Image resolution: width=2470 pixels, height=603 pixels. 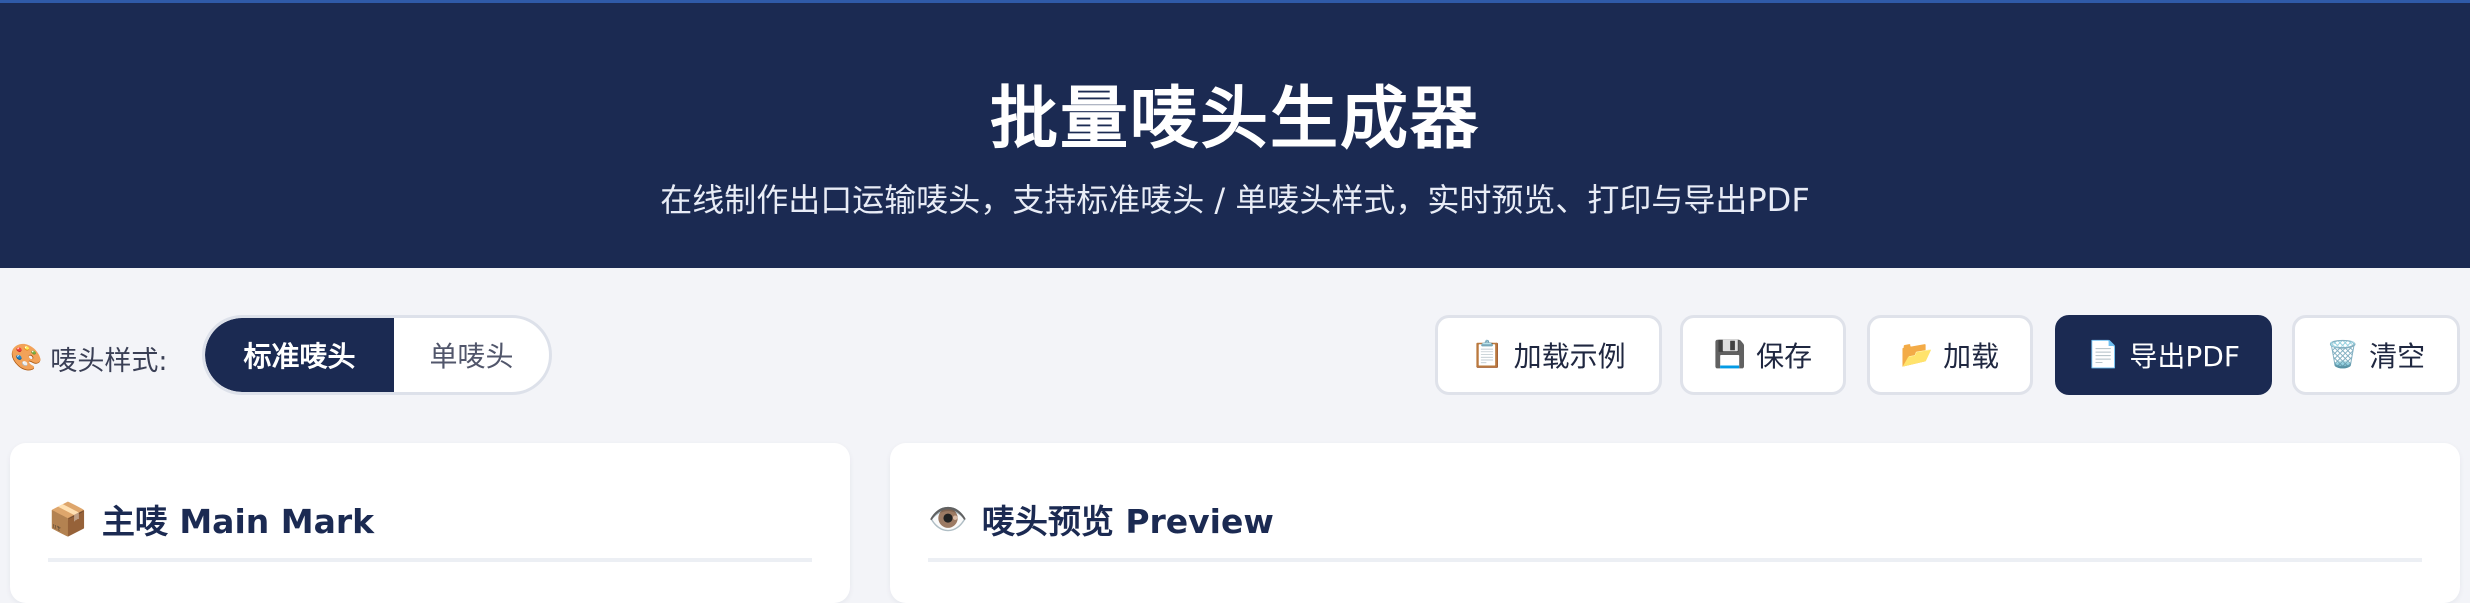 I want to click on preview-panel-title: 👁️ 唛头预览 Preview, so click(x=1101, y=519).